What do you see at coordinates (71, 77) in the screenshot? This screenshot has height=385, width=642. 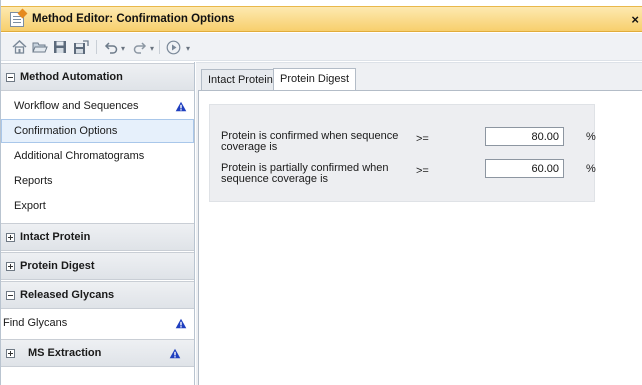 I see `group-label: Method Automation` at bounding box center [71, 77].